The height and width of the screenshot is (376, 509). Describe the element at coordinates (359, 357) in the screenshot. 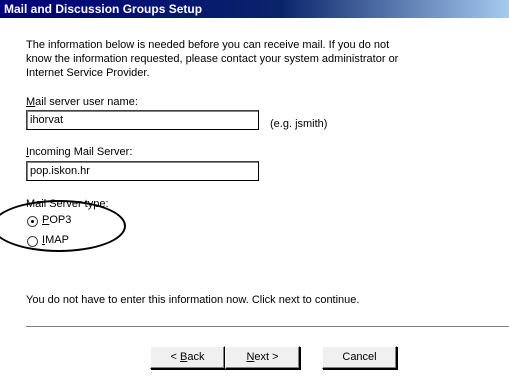

I see `cancel-button: Cancel` at that location.